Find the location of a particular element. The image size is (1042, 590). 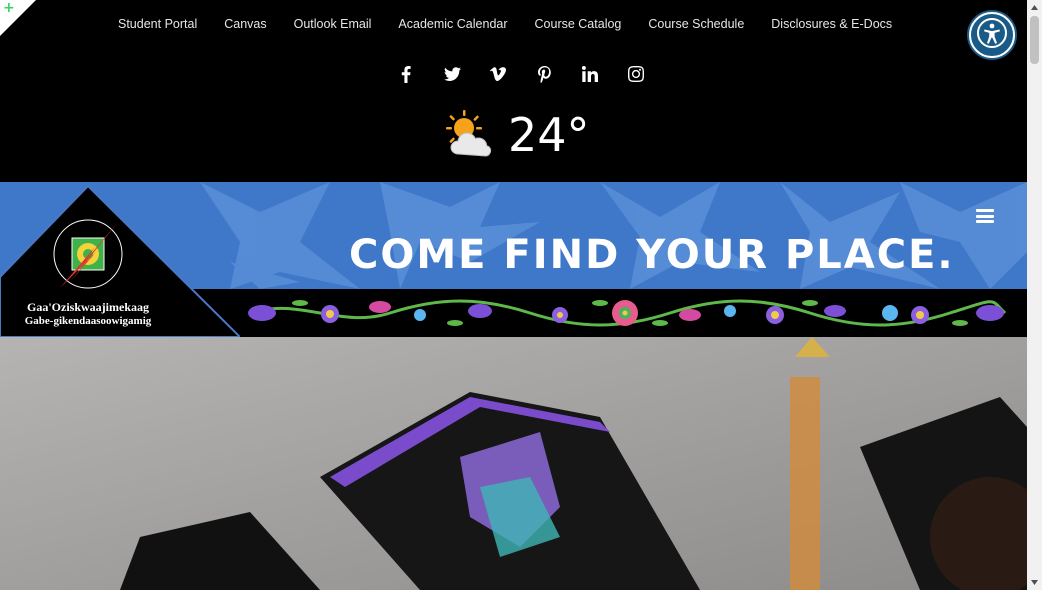

partly-cloudy-icon is located at coordinates (471, 136).